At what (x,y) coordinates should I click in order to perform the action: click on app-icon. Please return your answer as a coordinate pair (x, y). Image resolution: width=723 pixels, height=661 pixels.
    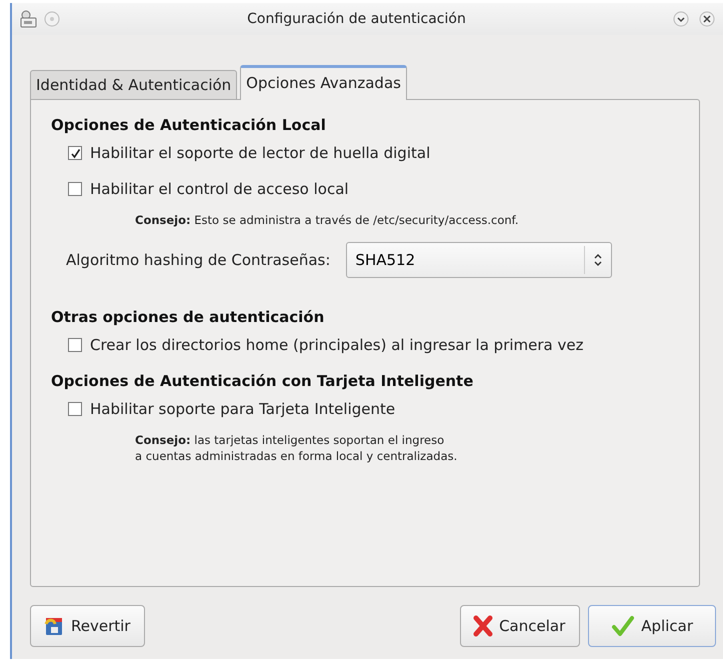
    Looking at the image, I should click on (28, 19).